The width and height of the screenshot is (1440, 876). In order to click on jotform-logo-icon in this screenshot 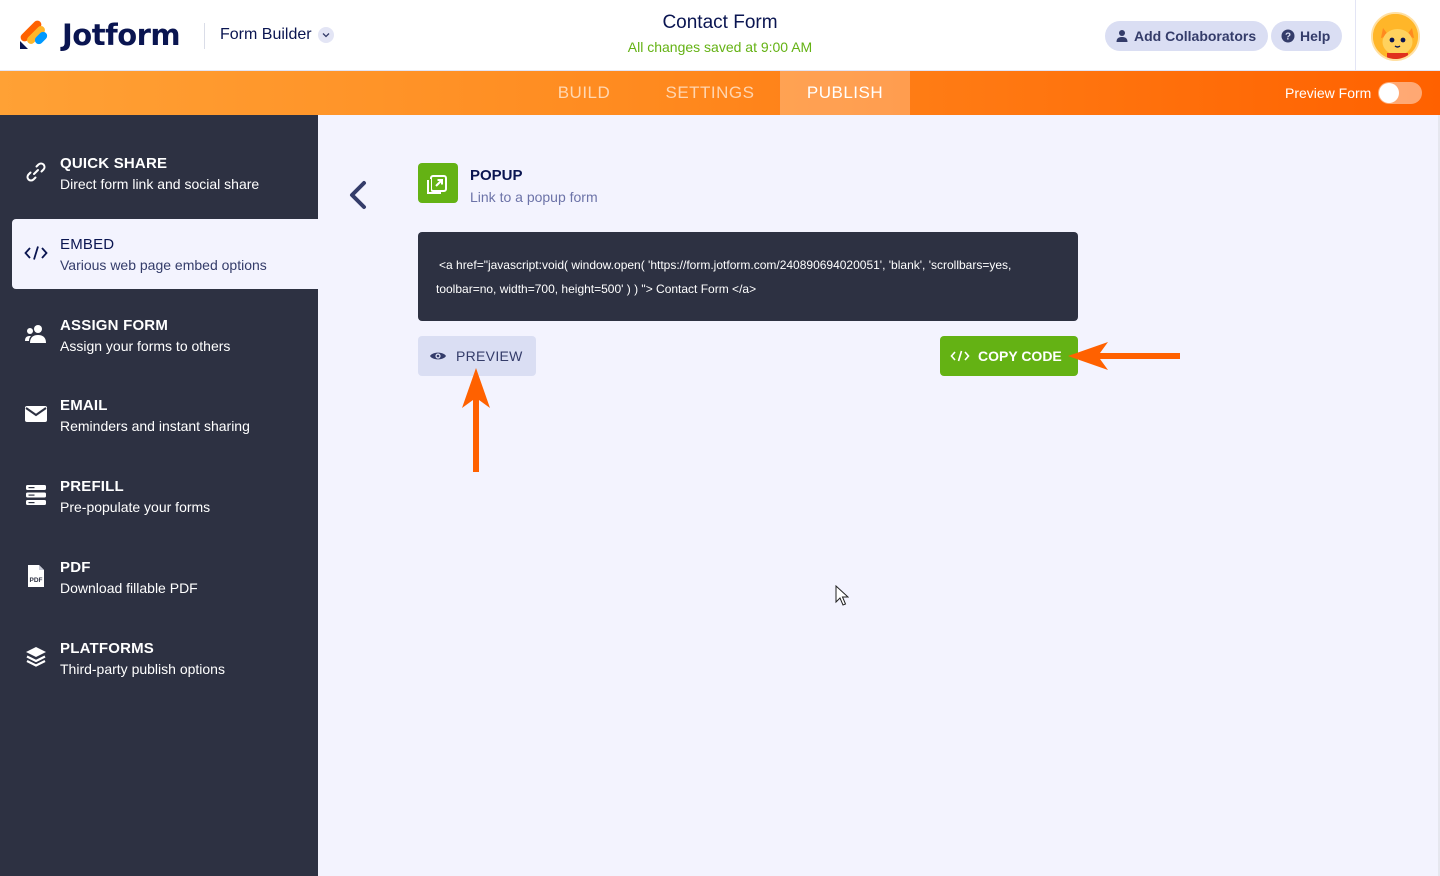, I will do `click(34, 34)`.